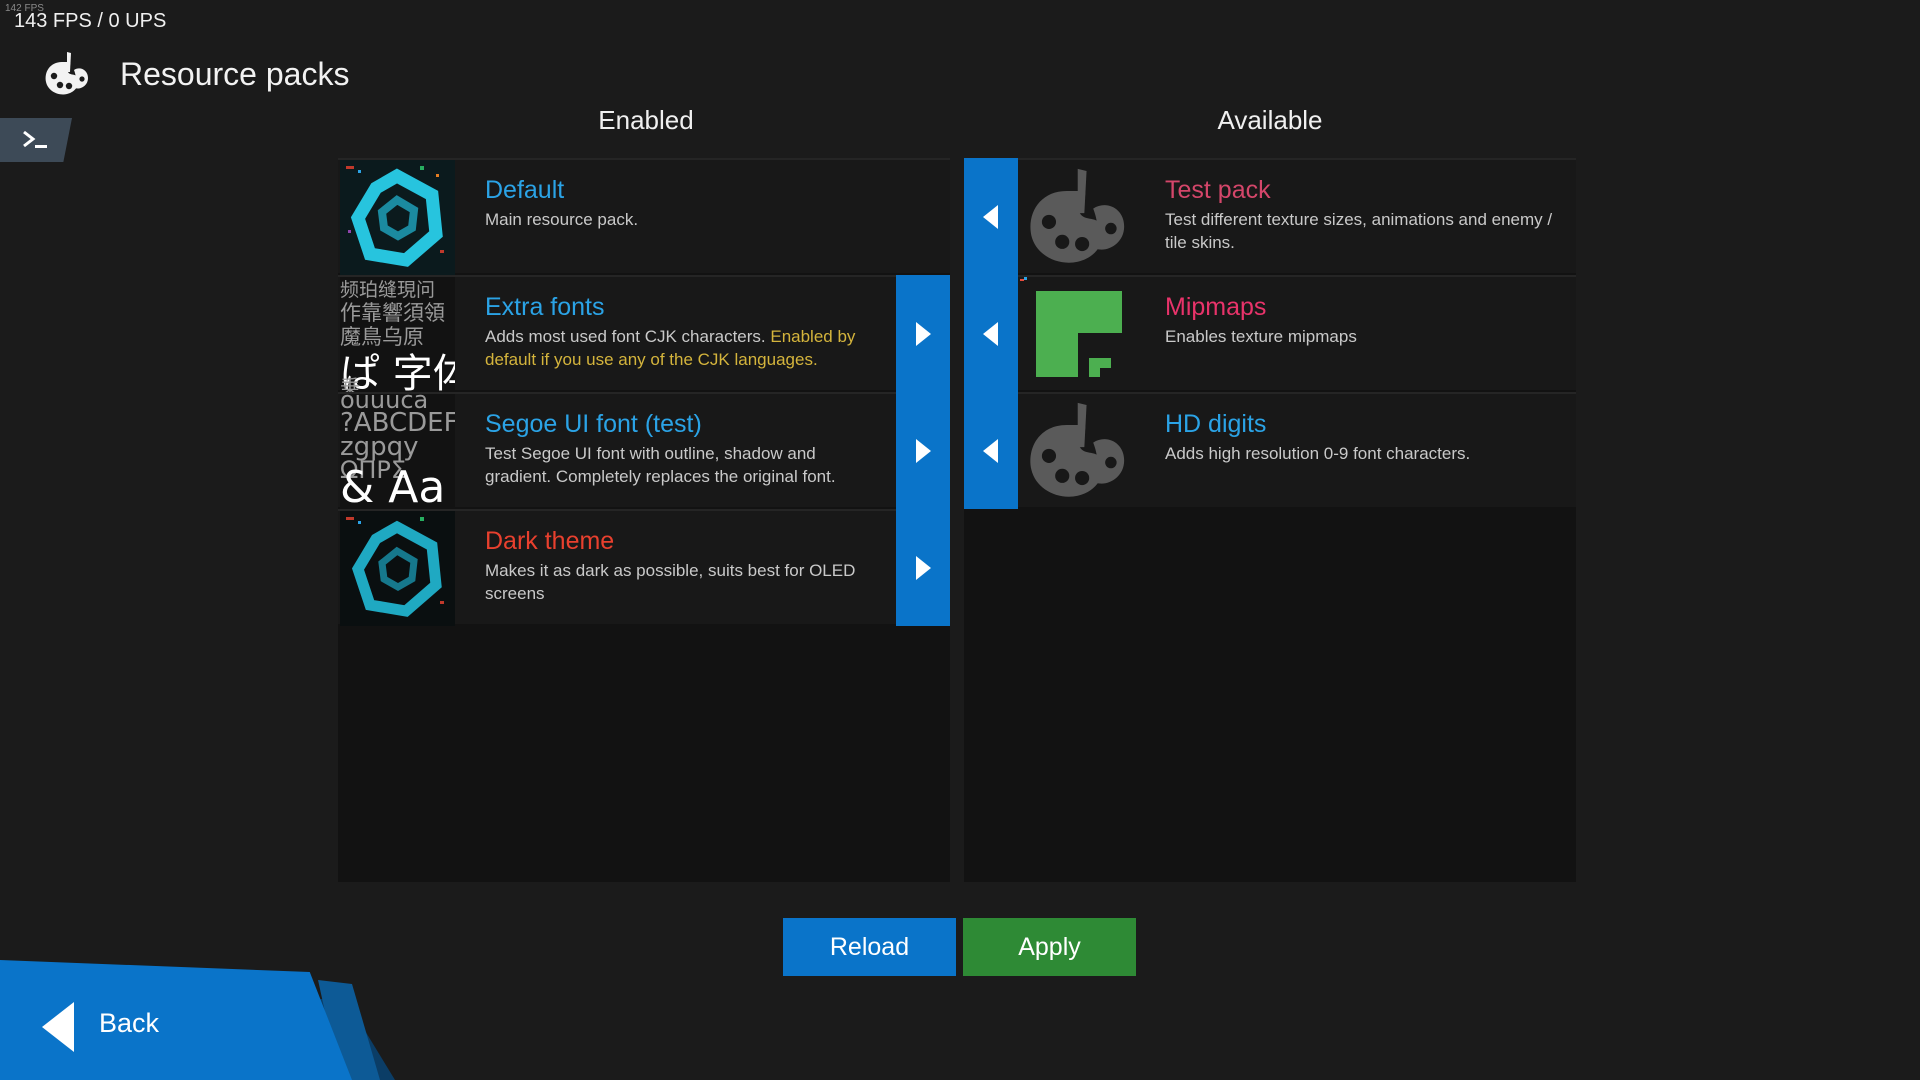  I want to click on page-header: Resource packs, so click(194, 74).